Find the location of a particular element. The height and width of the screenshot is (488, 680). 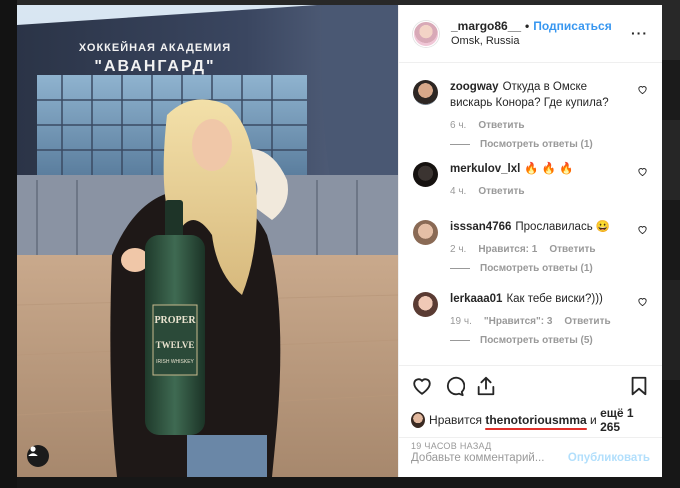

likes-count-button: ещё 1 265 is located at coordinates (625, 420).